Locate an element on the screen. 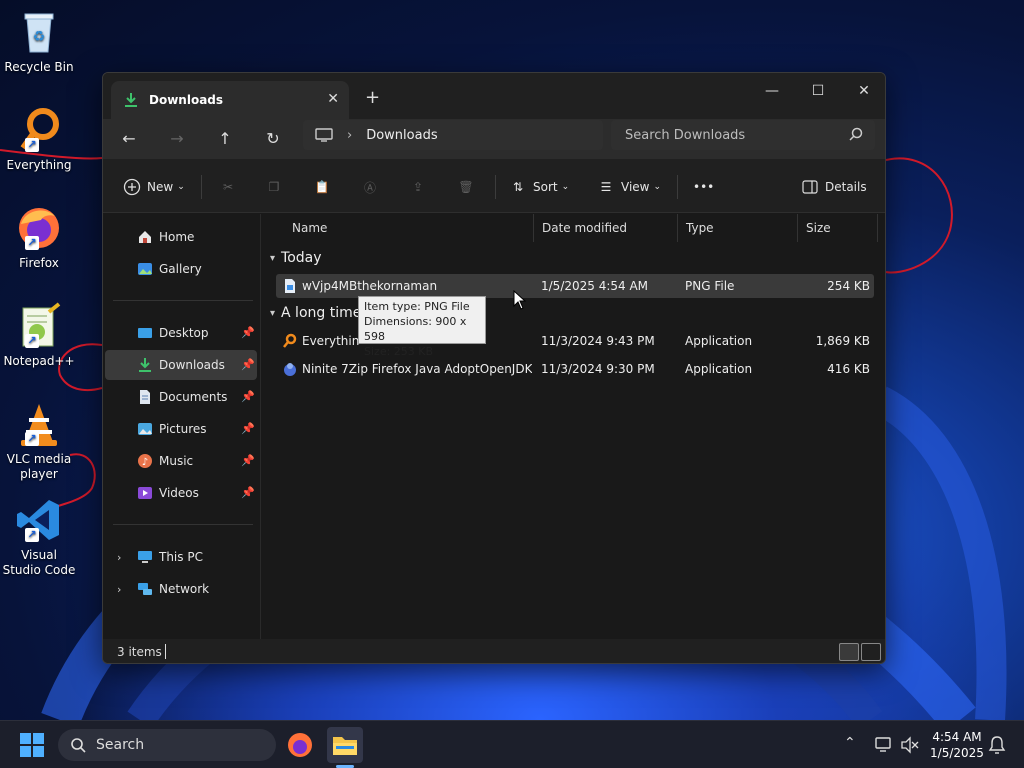  folder-icon is located at coordinates (345, 746).